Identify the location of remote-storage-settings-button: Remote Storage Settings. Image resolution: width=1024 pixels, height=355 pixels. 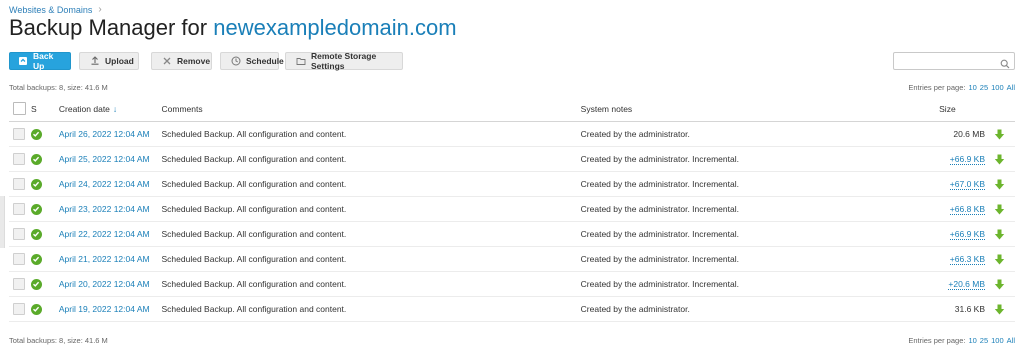
(344, 61).